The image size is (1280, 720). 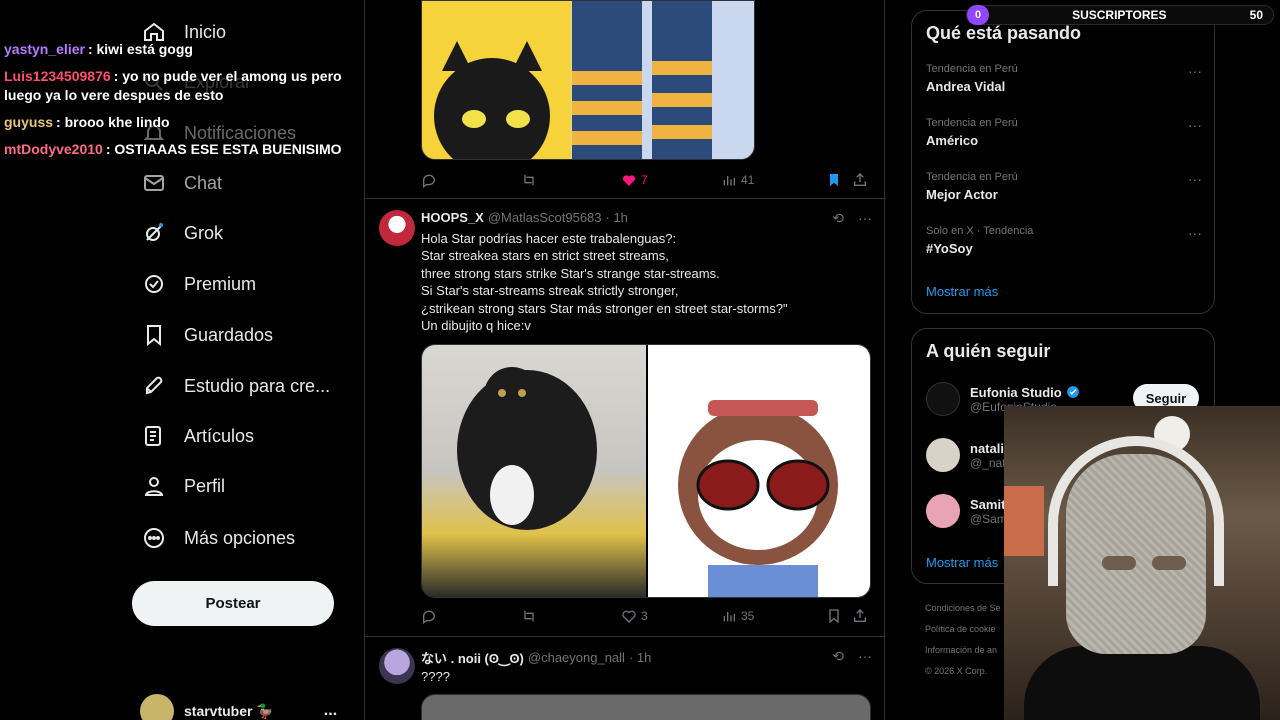 What do you see at coordinates (534, 471) in the screenshot?
I see `cat-photo-image` at bounding box center [534, 471].